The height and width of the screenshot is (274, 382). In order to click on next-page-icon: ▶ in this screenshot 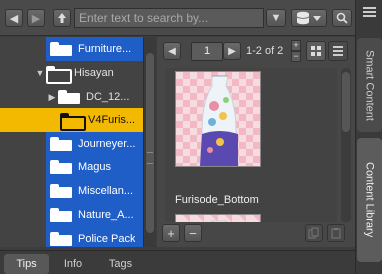, I will do `click(232, 51)`.